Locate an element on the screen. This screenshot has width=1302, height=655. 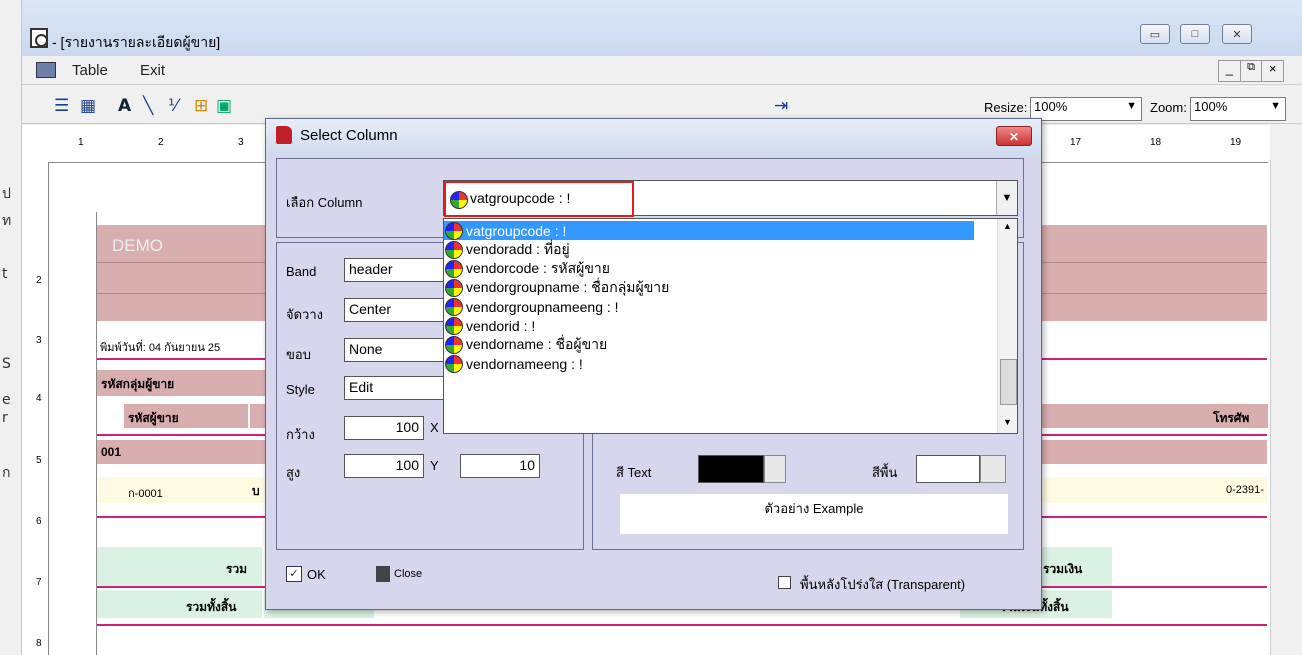
ruler-label: 8 is located at coordinates (39, 643).